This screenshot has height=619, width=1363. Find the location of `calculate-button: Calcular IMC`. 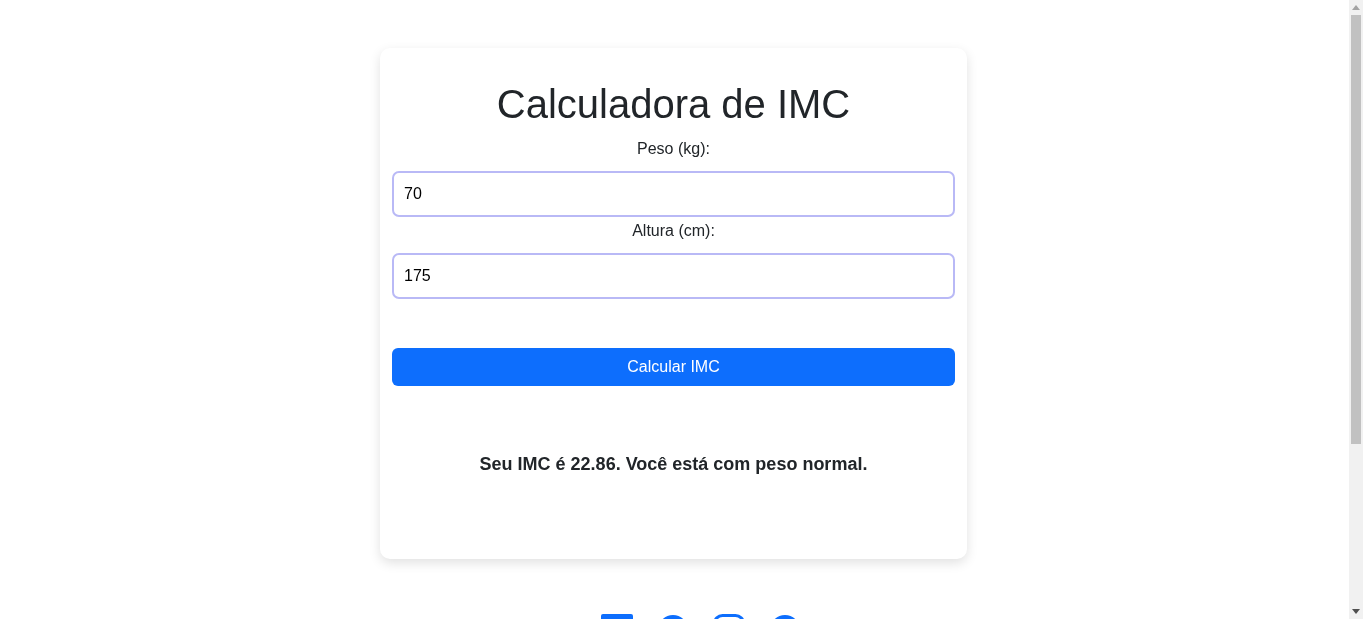

calculate-button: Calcular IMC is located at coordinates (673, 367).